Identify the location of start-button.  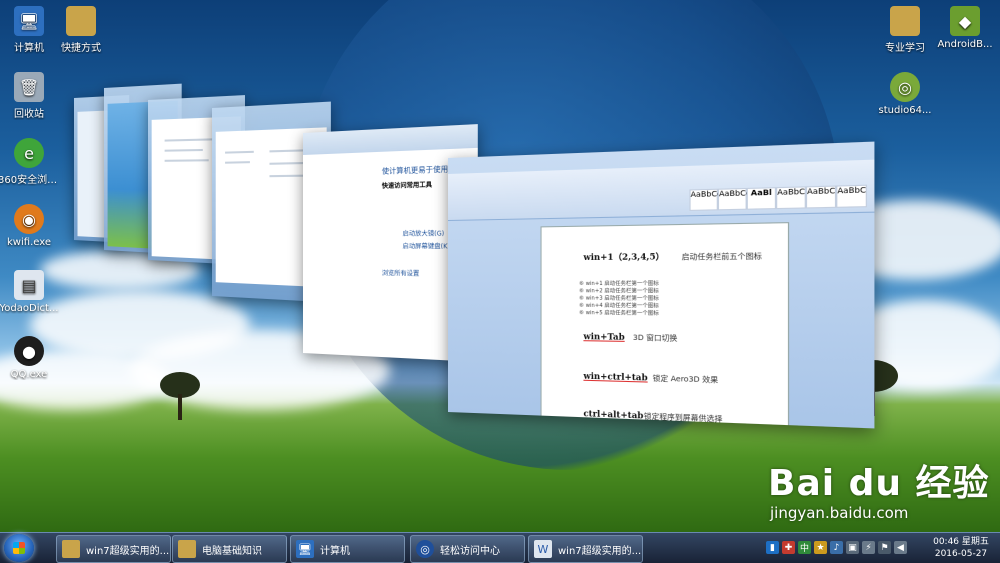
(19, 548).